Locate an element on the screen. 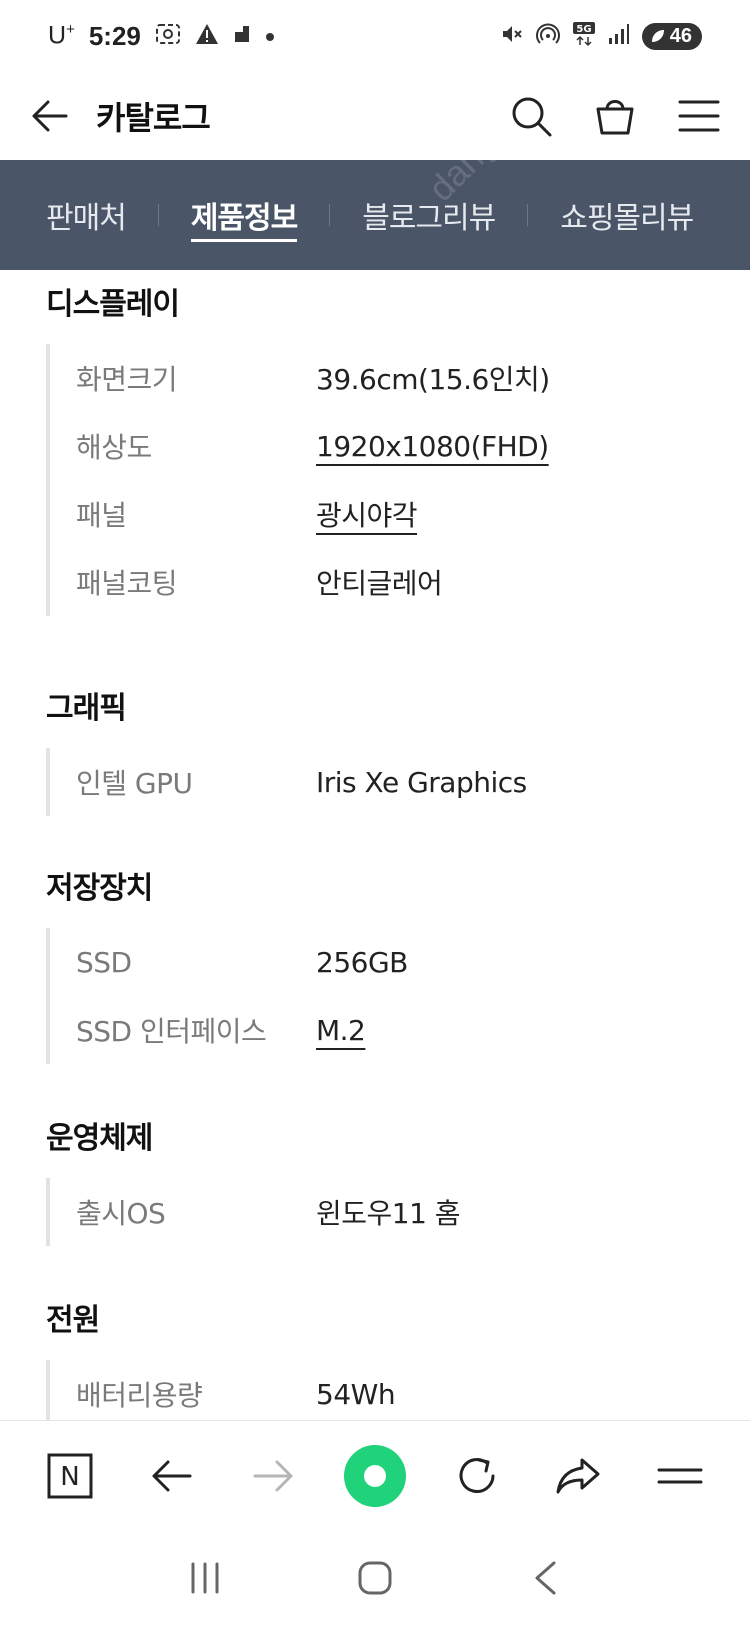  refresh-button is located at coordinates (477, 1476).